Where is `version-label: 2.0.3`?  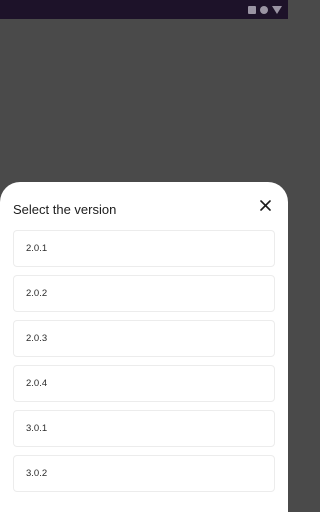
version-label: 2.0.3 is located at coordinates (37, 338).